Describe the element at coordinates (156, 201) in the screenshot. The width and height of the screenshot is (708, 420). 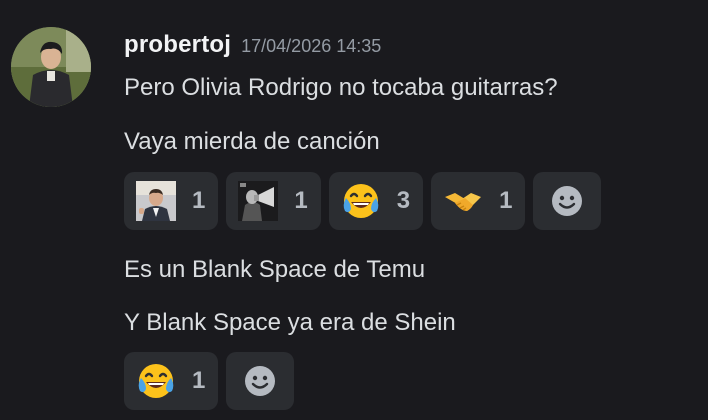
I see `man-in-suit-emoji-icon` at that location.